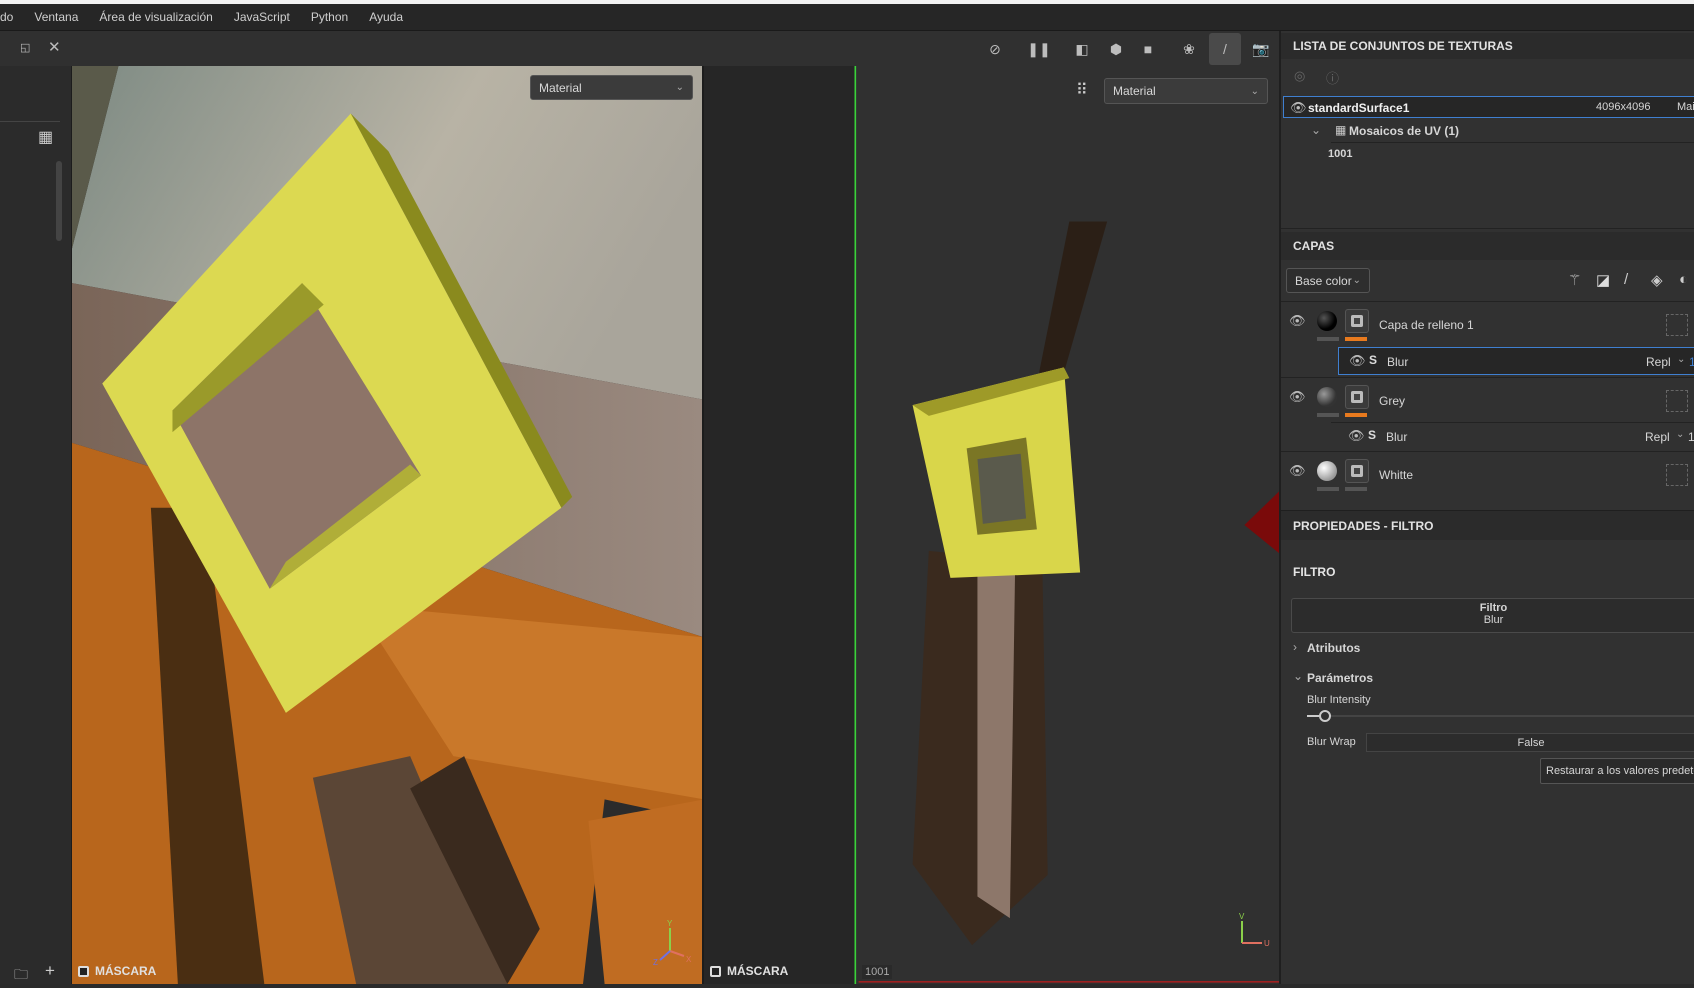 The image size is (1694, 988). What do you see at coordinates (59, 201) in the screenshot?
I see `sidebar-scrollbar` at bounding box center [59, 201].